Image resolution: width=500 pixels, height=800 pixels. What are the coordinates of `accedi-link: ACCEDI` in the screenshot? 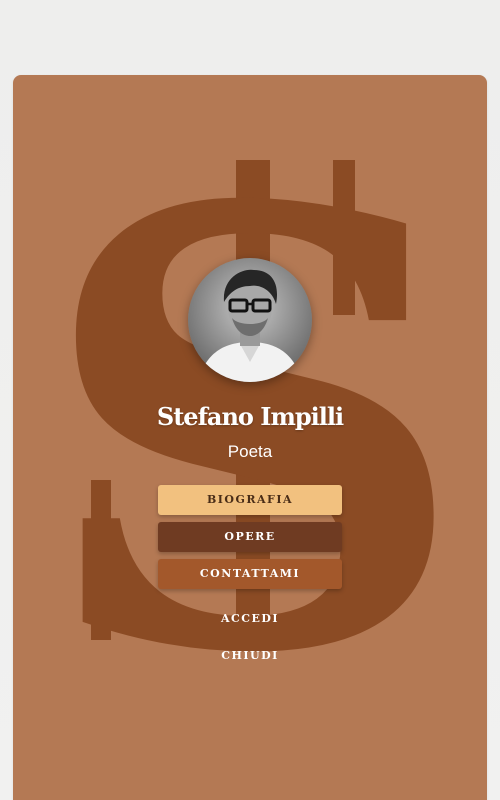 It's located at (250, 618).